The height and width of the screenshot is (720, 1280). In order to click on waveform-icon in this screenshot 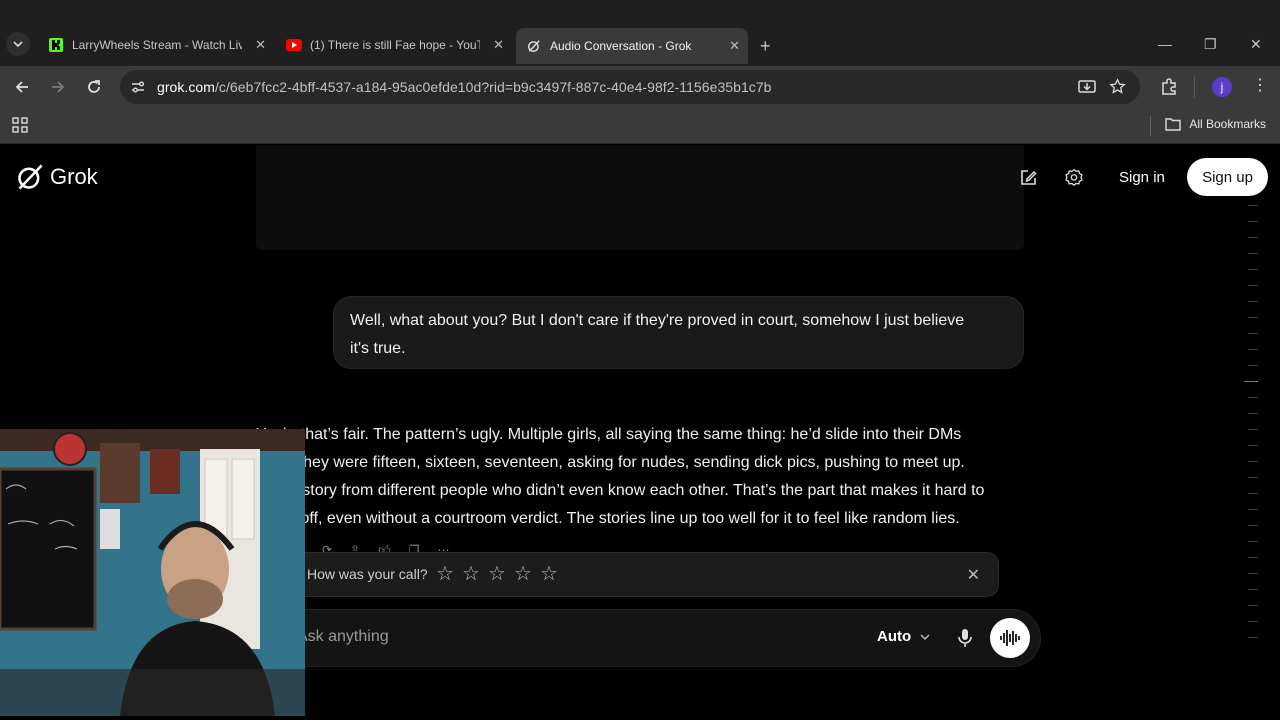, I will do `click(1010, 638)`.